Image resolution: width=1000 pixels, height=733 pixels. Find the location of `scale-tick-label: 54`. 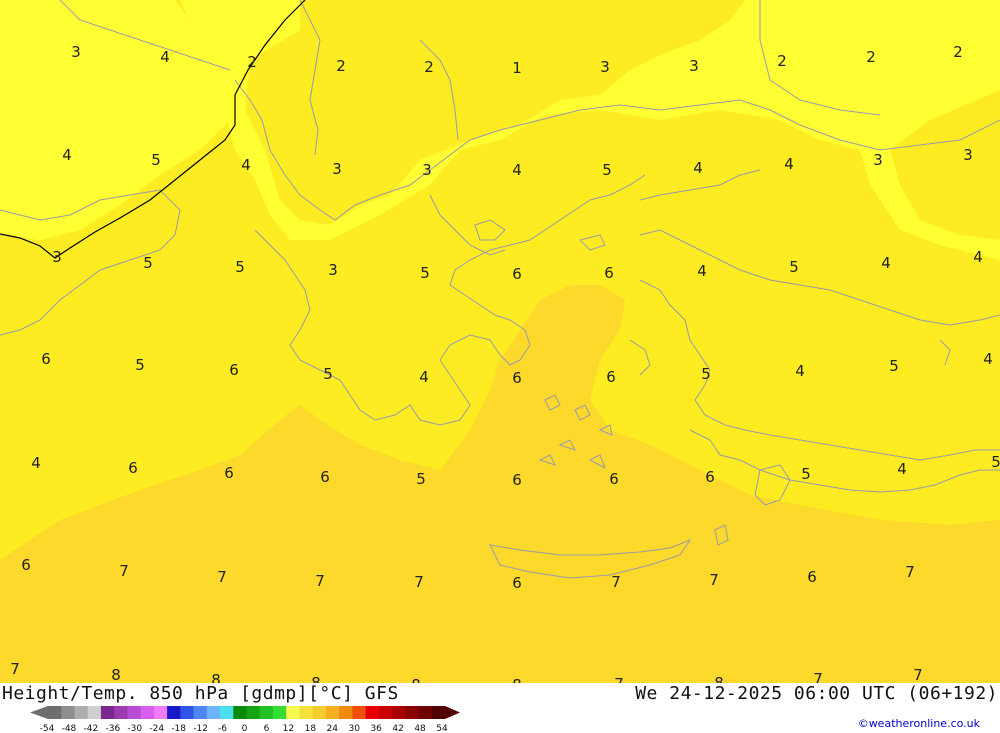

scale-tick-label: 54 is located at coordinates (442, 728).